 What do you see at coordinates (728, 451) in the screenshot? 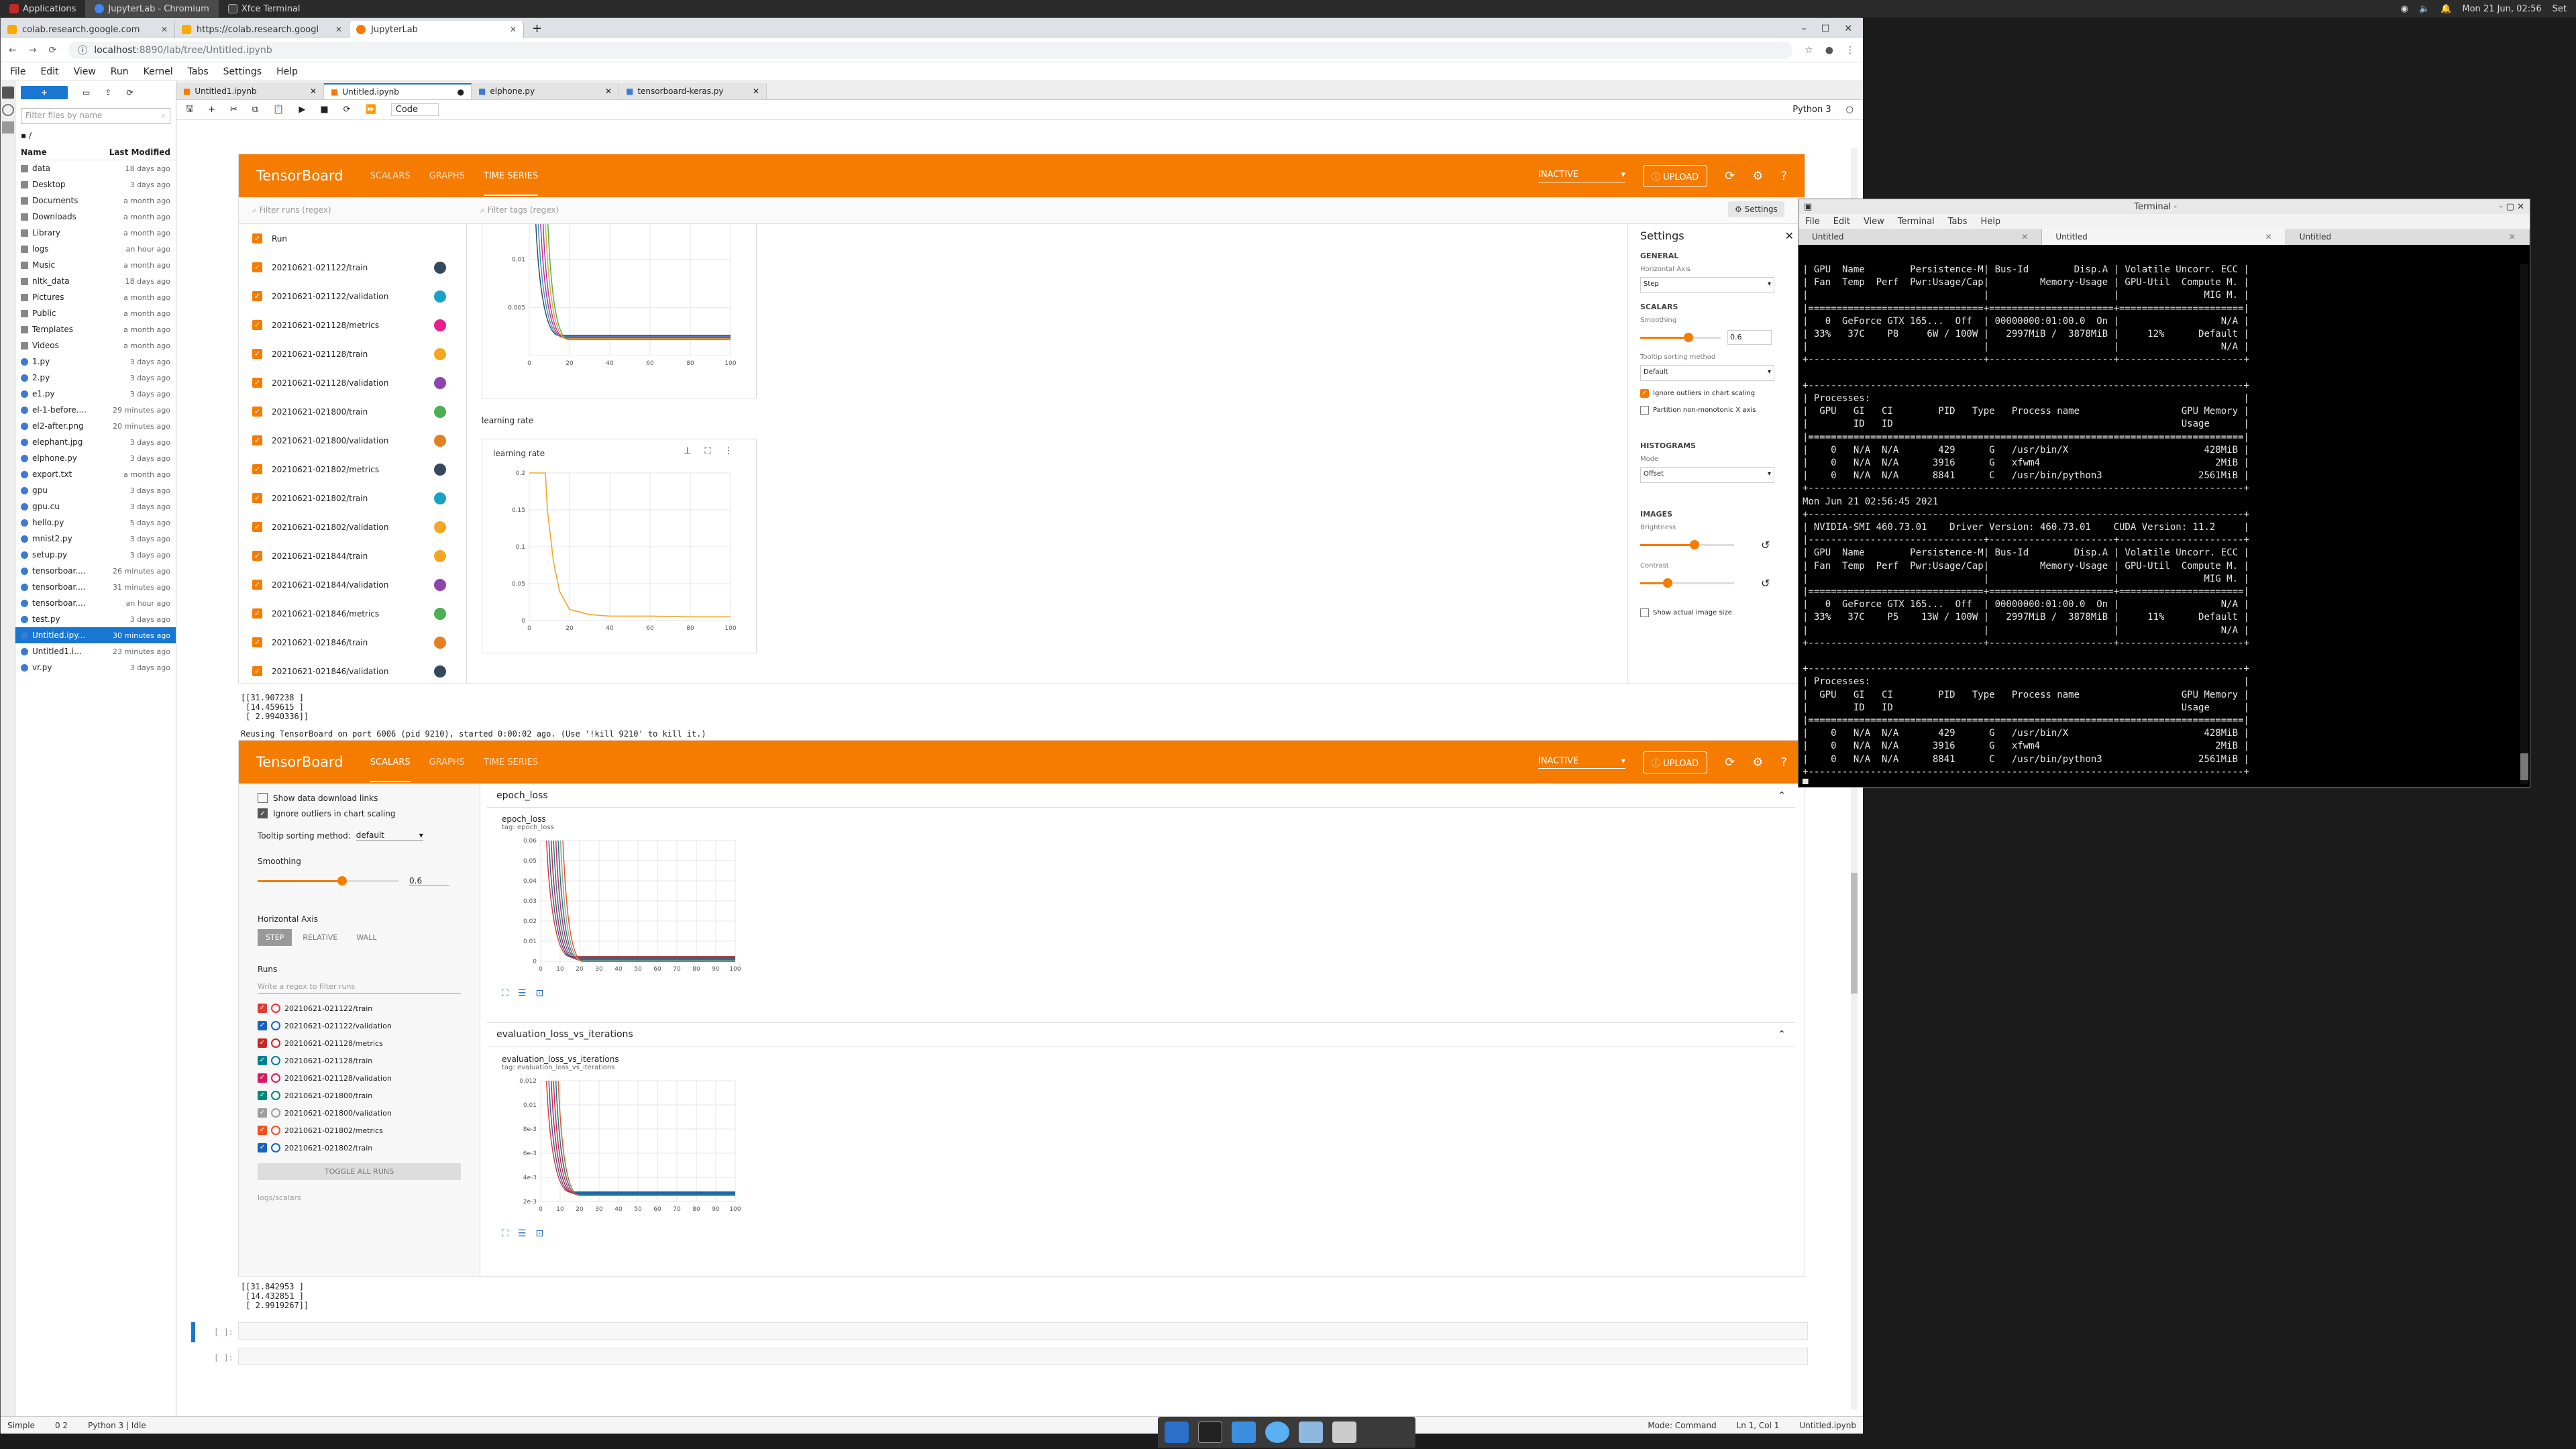
I see `more-icon: ⋮` at bounding box center [728, 451].